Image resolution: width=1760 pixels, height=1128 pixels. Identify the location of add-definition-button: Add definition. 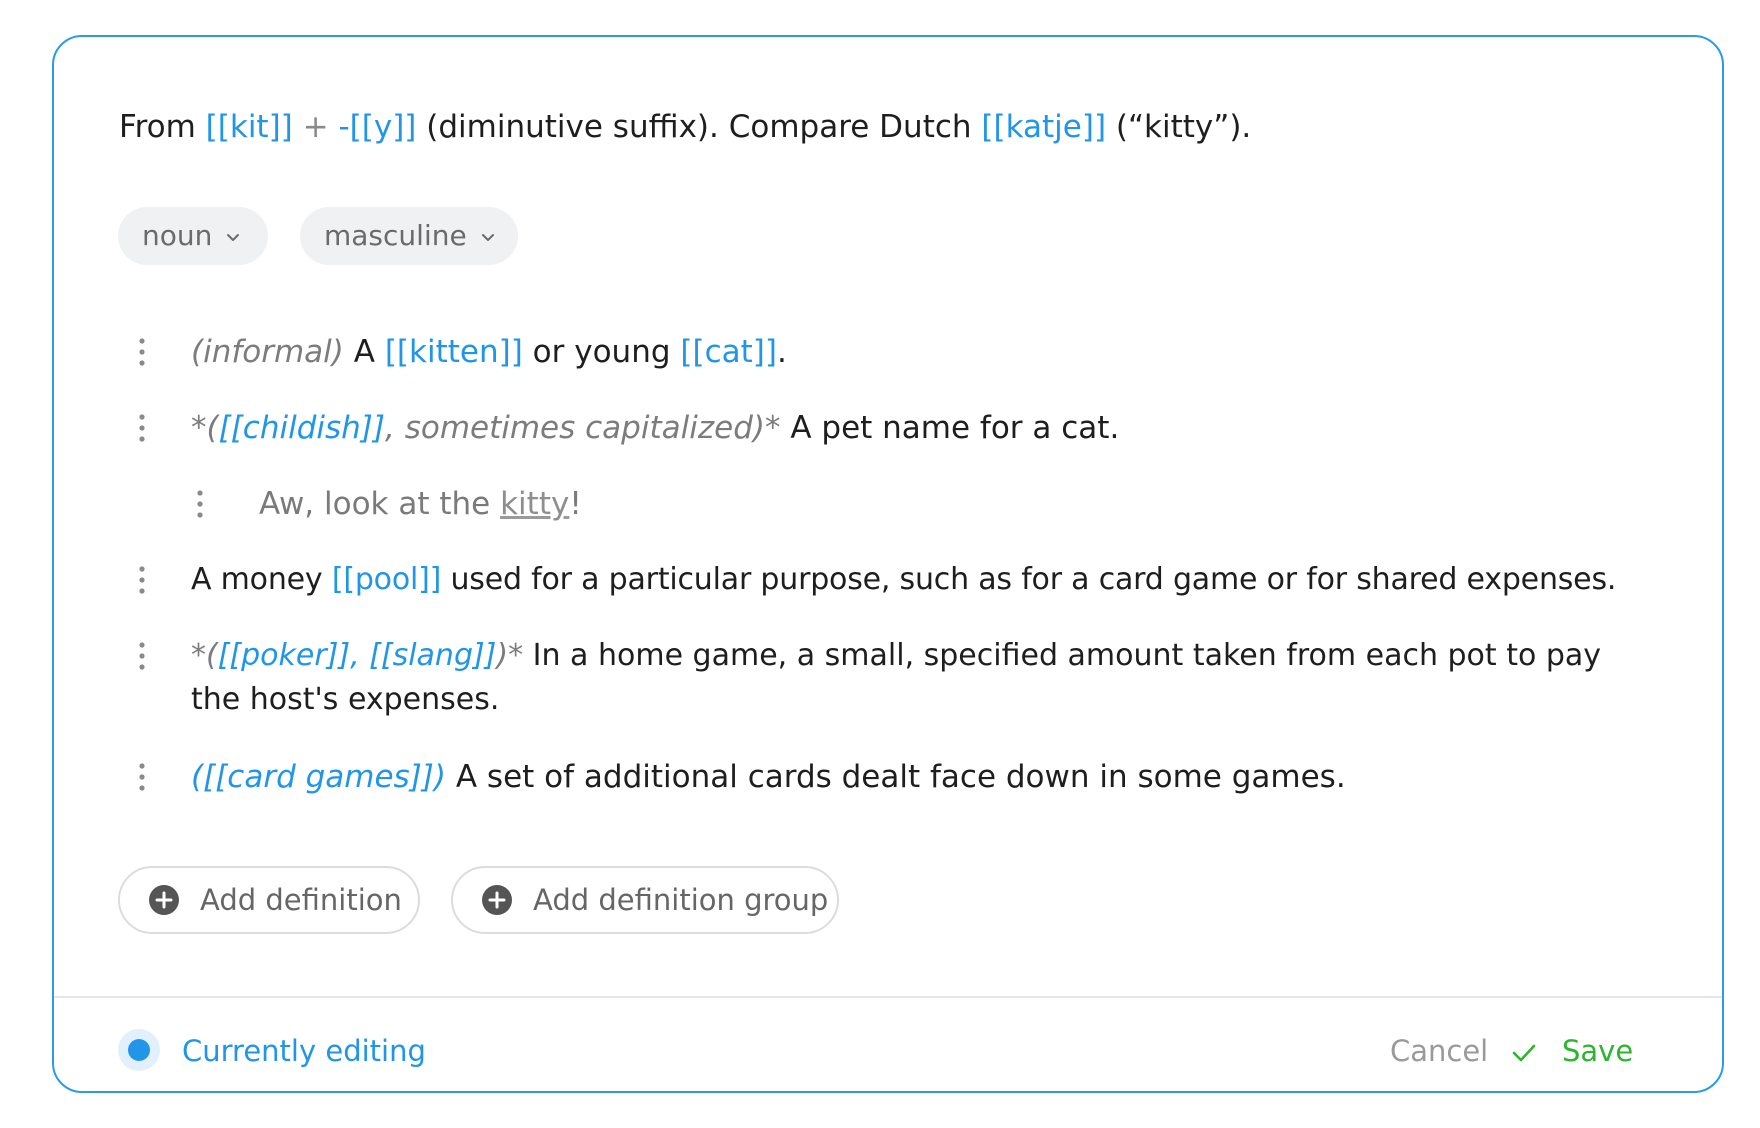
(269, 900).